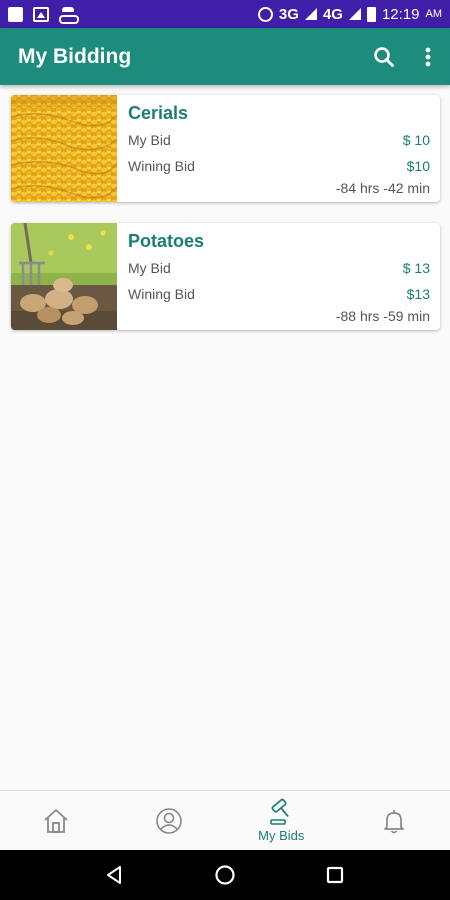  I want to click on bottom-navigation: My Bids, so click(225, 820).